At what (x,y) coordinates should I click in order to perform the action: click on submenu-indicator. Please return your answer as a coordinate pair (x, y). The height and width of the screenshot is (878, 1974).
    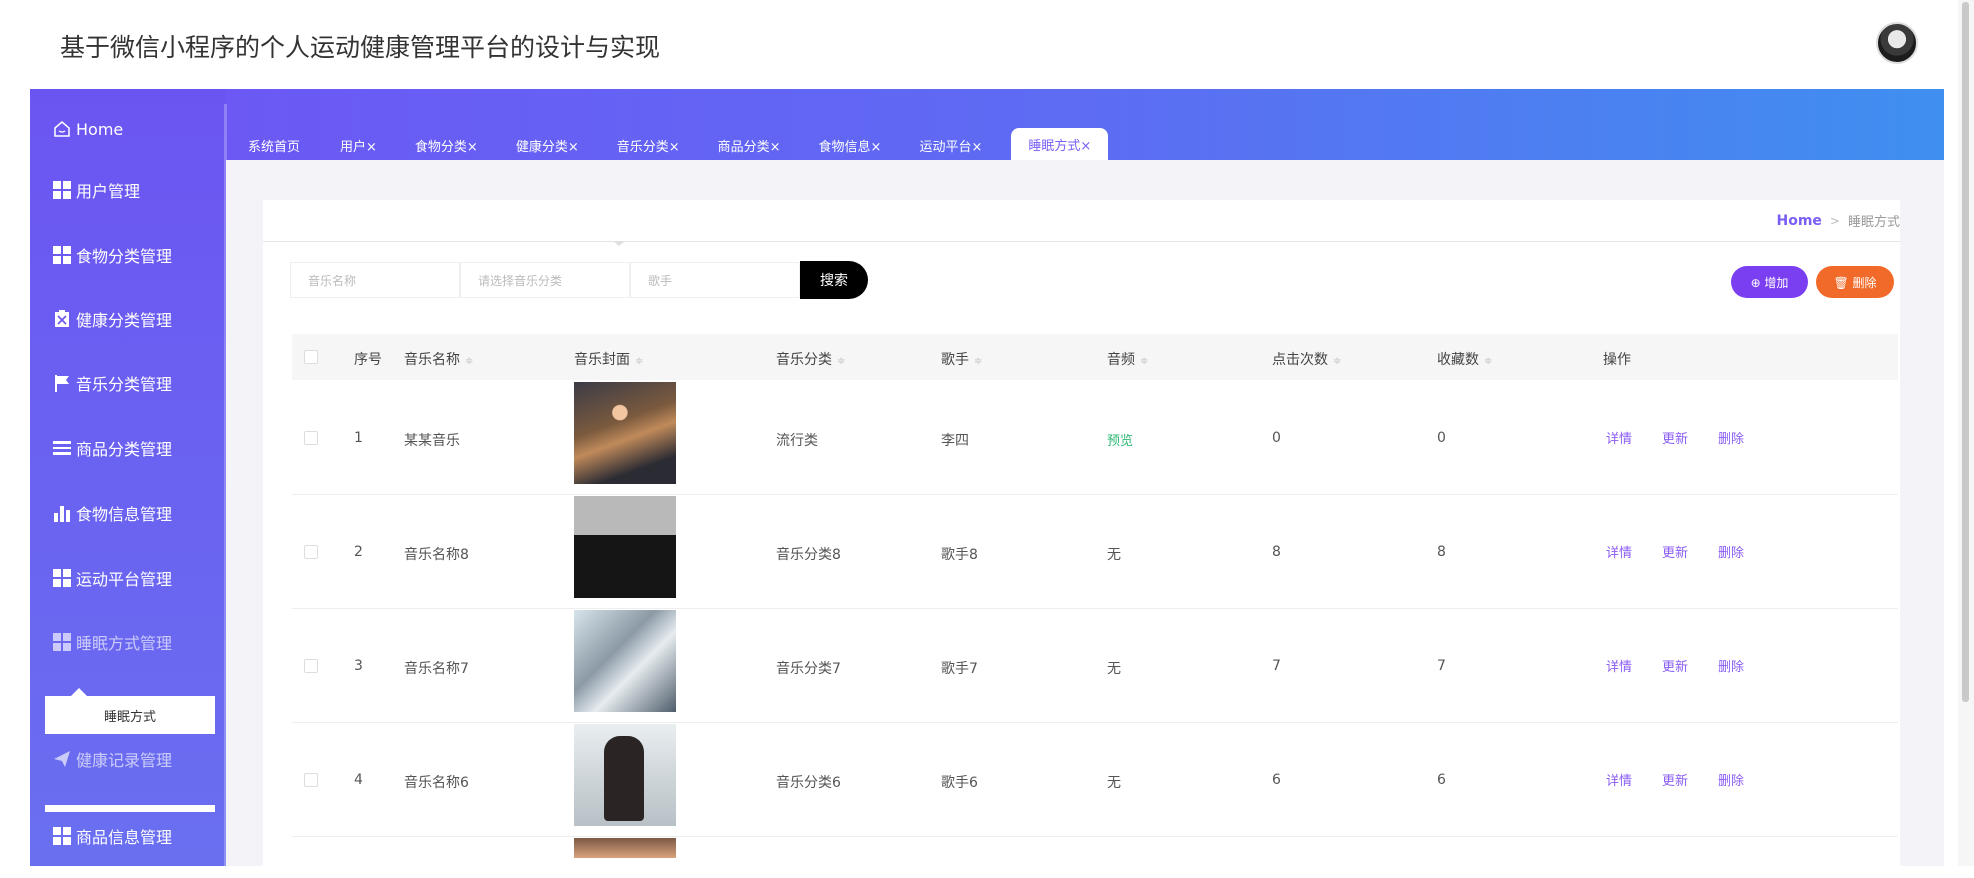
    Looking at the image, I should click on (130, 808).